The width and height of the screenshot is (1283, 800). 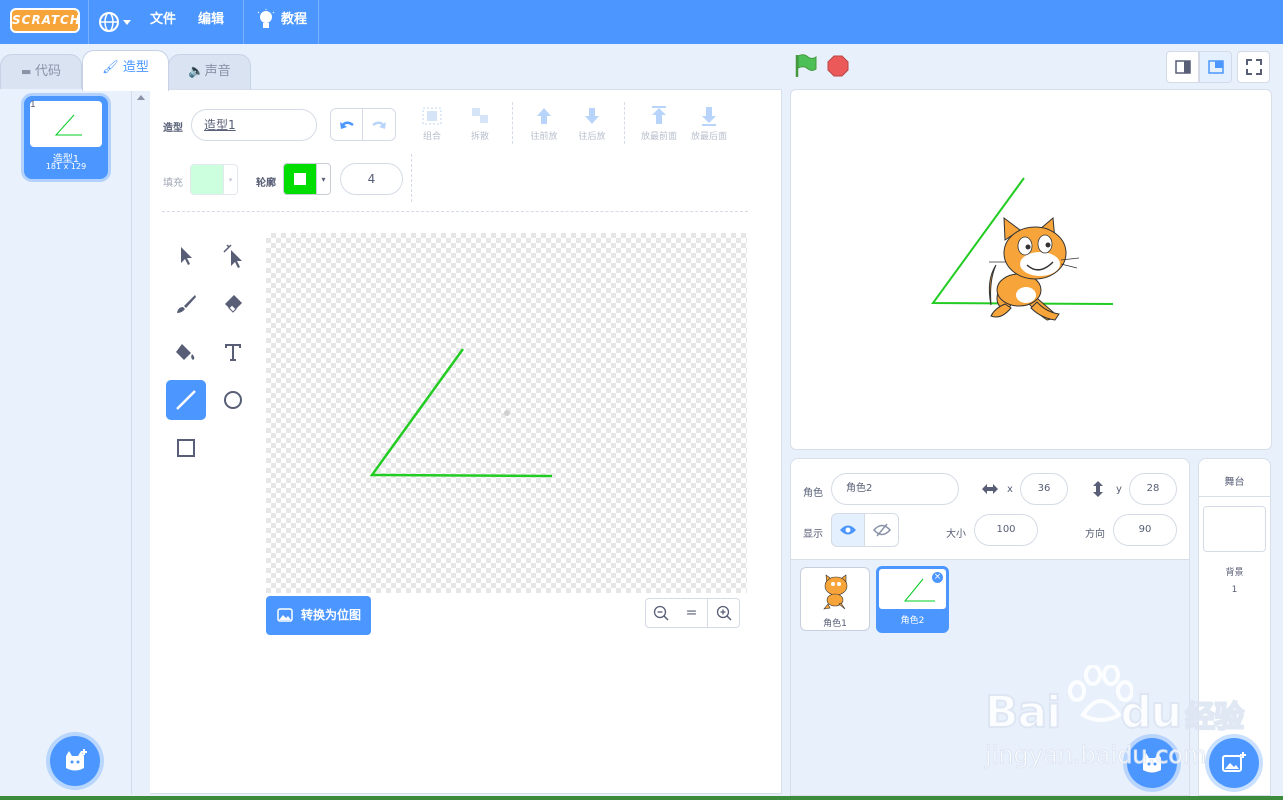 What do you see at coordinates (1145, 530) in the screenshot?
I see `direction-input: 90` at bounding box center [1145, 530].